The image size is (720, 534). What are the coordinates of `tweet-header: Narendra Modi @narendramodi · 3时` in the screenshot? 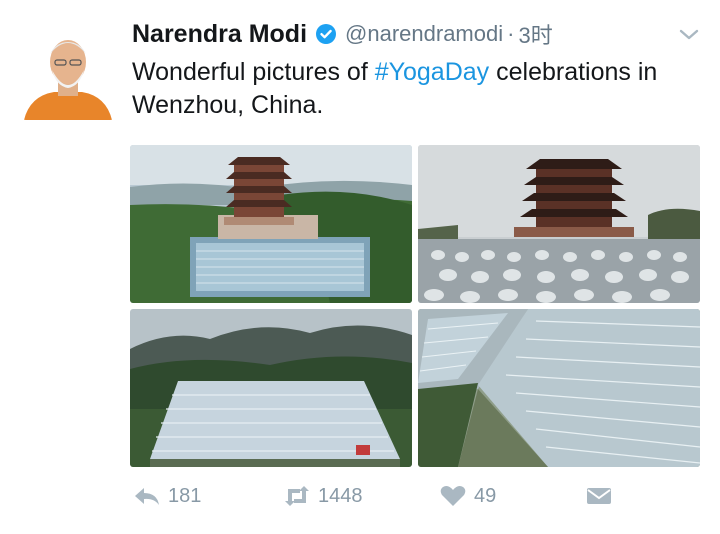 It's located at (342, 34).